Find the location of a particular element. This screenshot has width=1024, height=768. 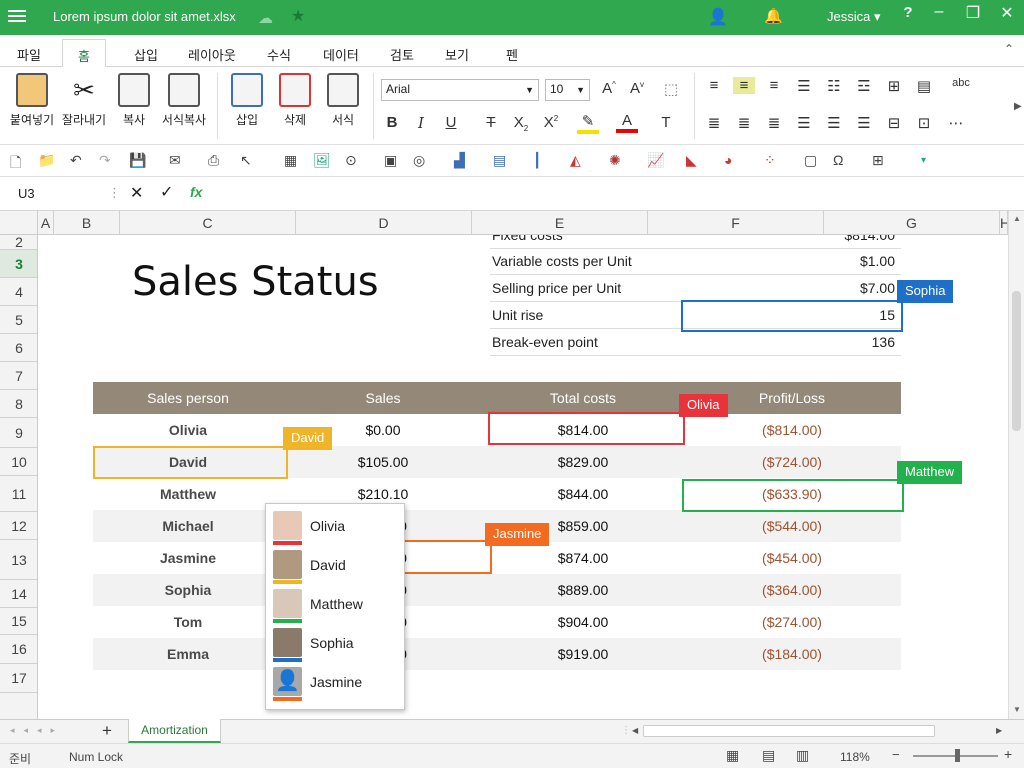

align-center-icon: ≣ is located at coordinates (744, 123).